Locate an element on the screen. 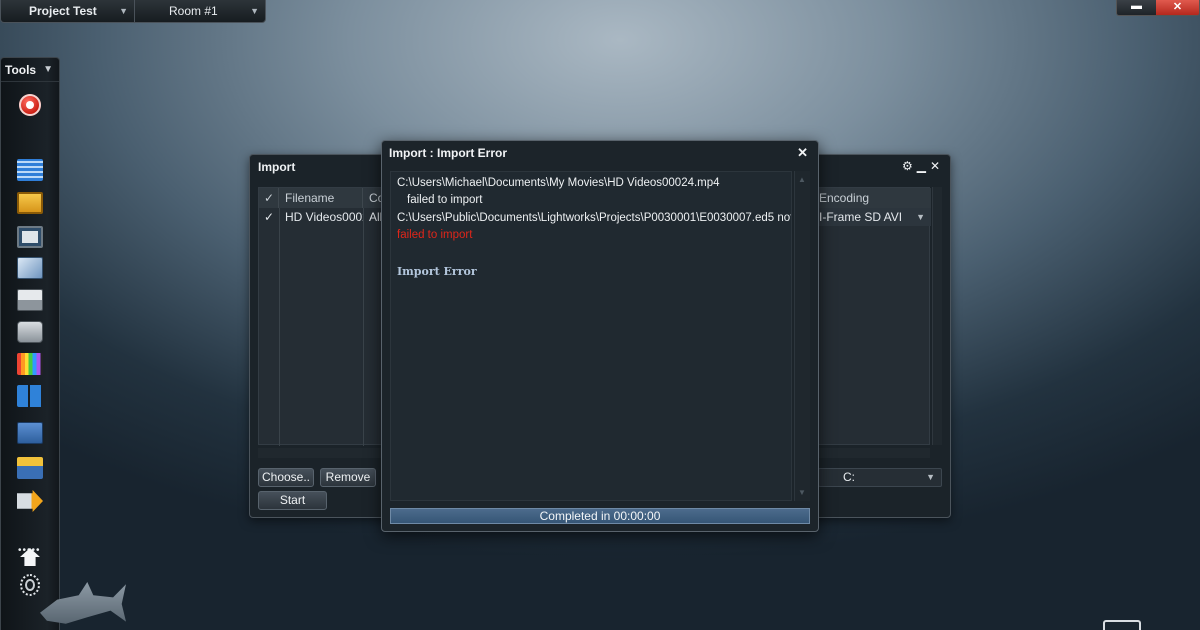 The height and width of the screenshot is (630, 1200). row-encoding-select: I-Frame SD AVI ▼ is located at coordinates (872, 217).